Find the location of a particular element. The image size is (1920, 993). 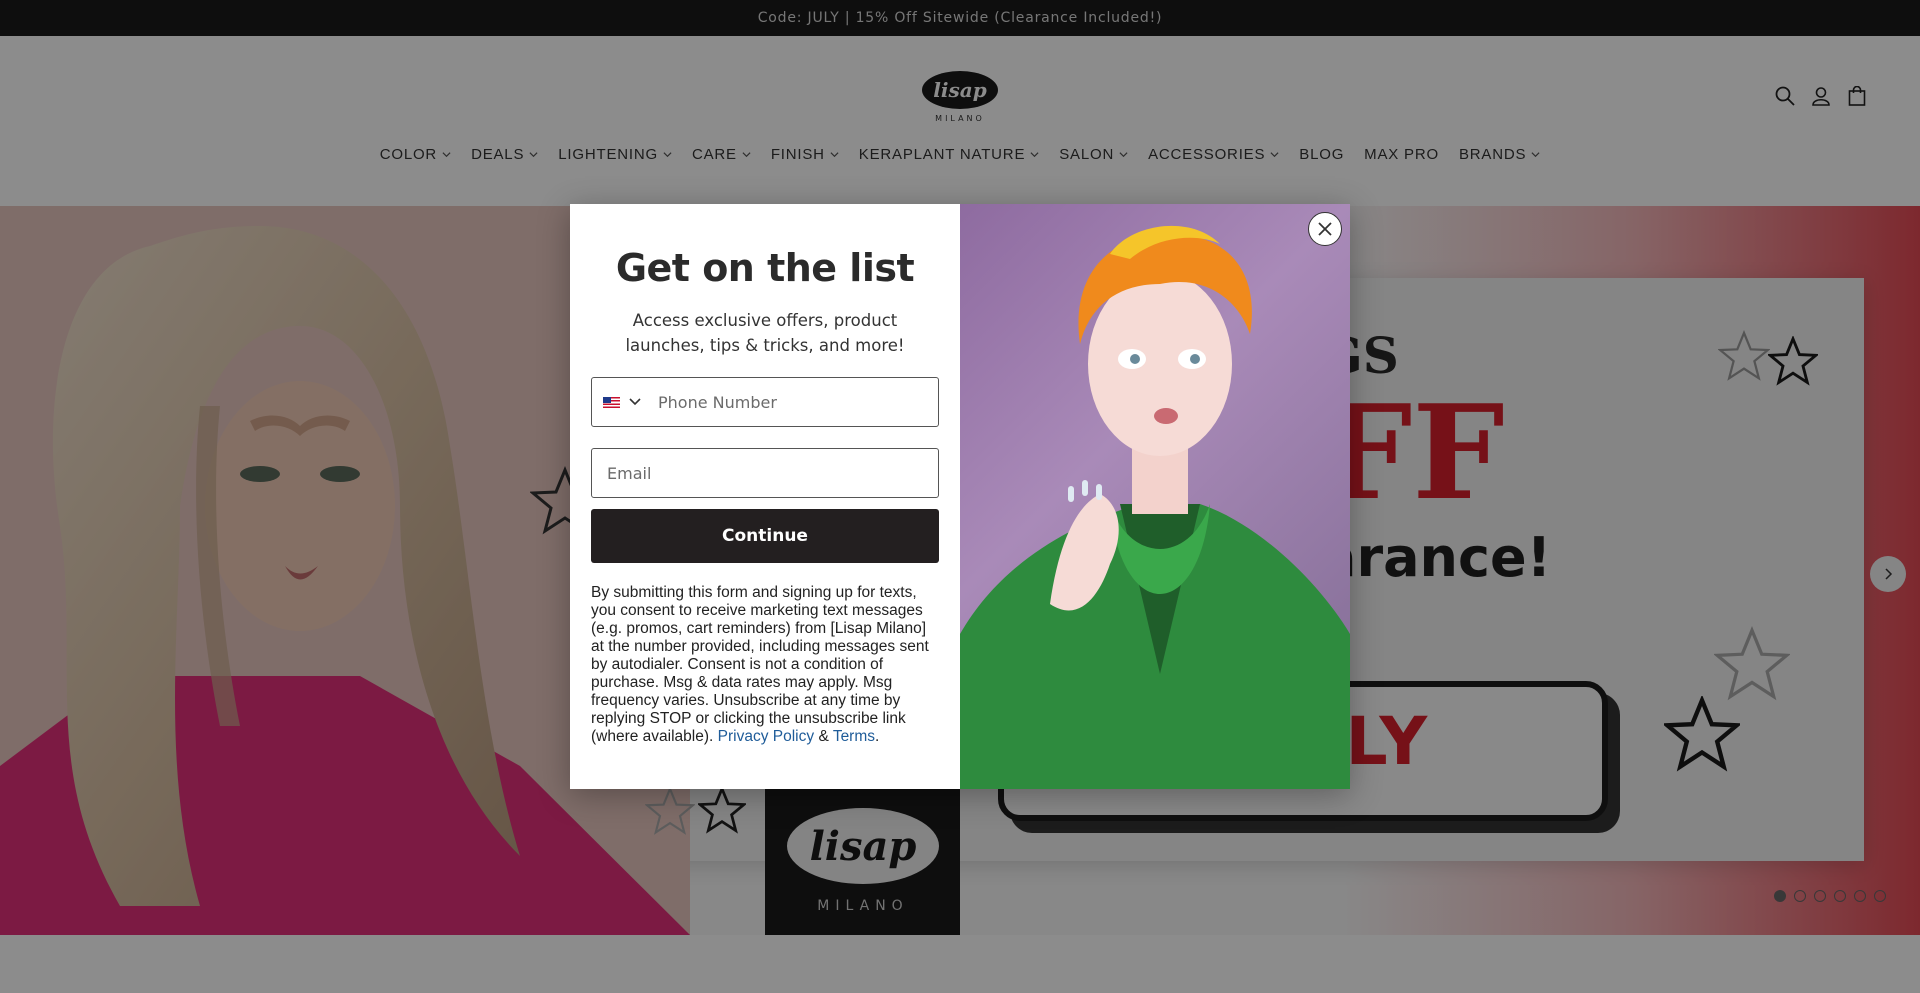

email-field is located at coordinates (765, 473).